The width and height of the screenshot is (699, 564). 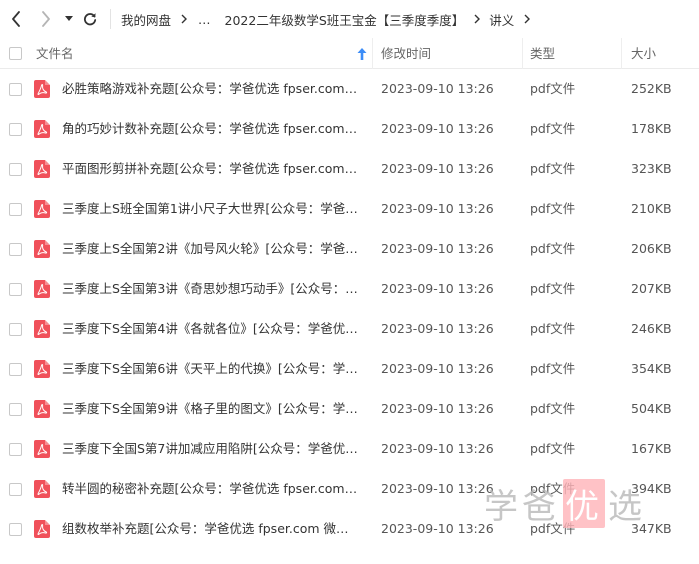 What do you see at coordinates (211, 169) in the screenshot?
I see `file-name: 平面图形剪拼补充题[公众号：学爸优选 fpser.com 微信：58` at bounding box center [211, 169].